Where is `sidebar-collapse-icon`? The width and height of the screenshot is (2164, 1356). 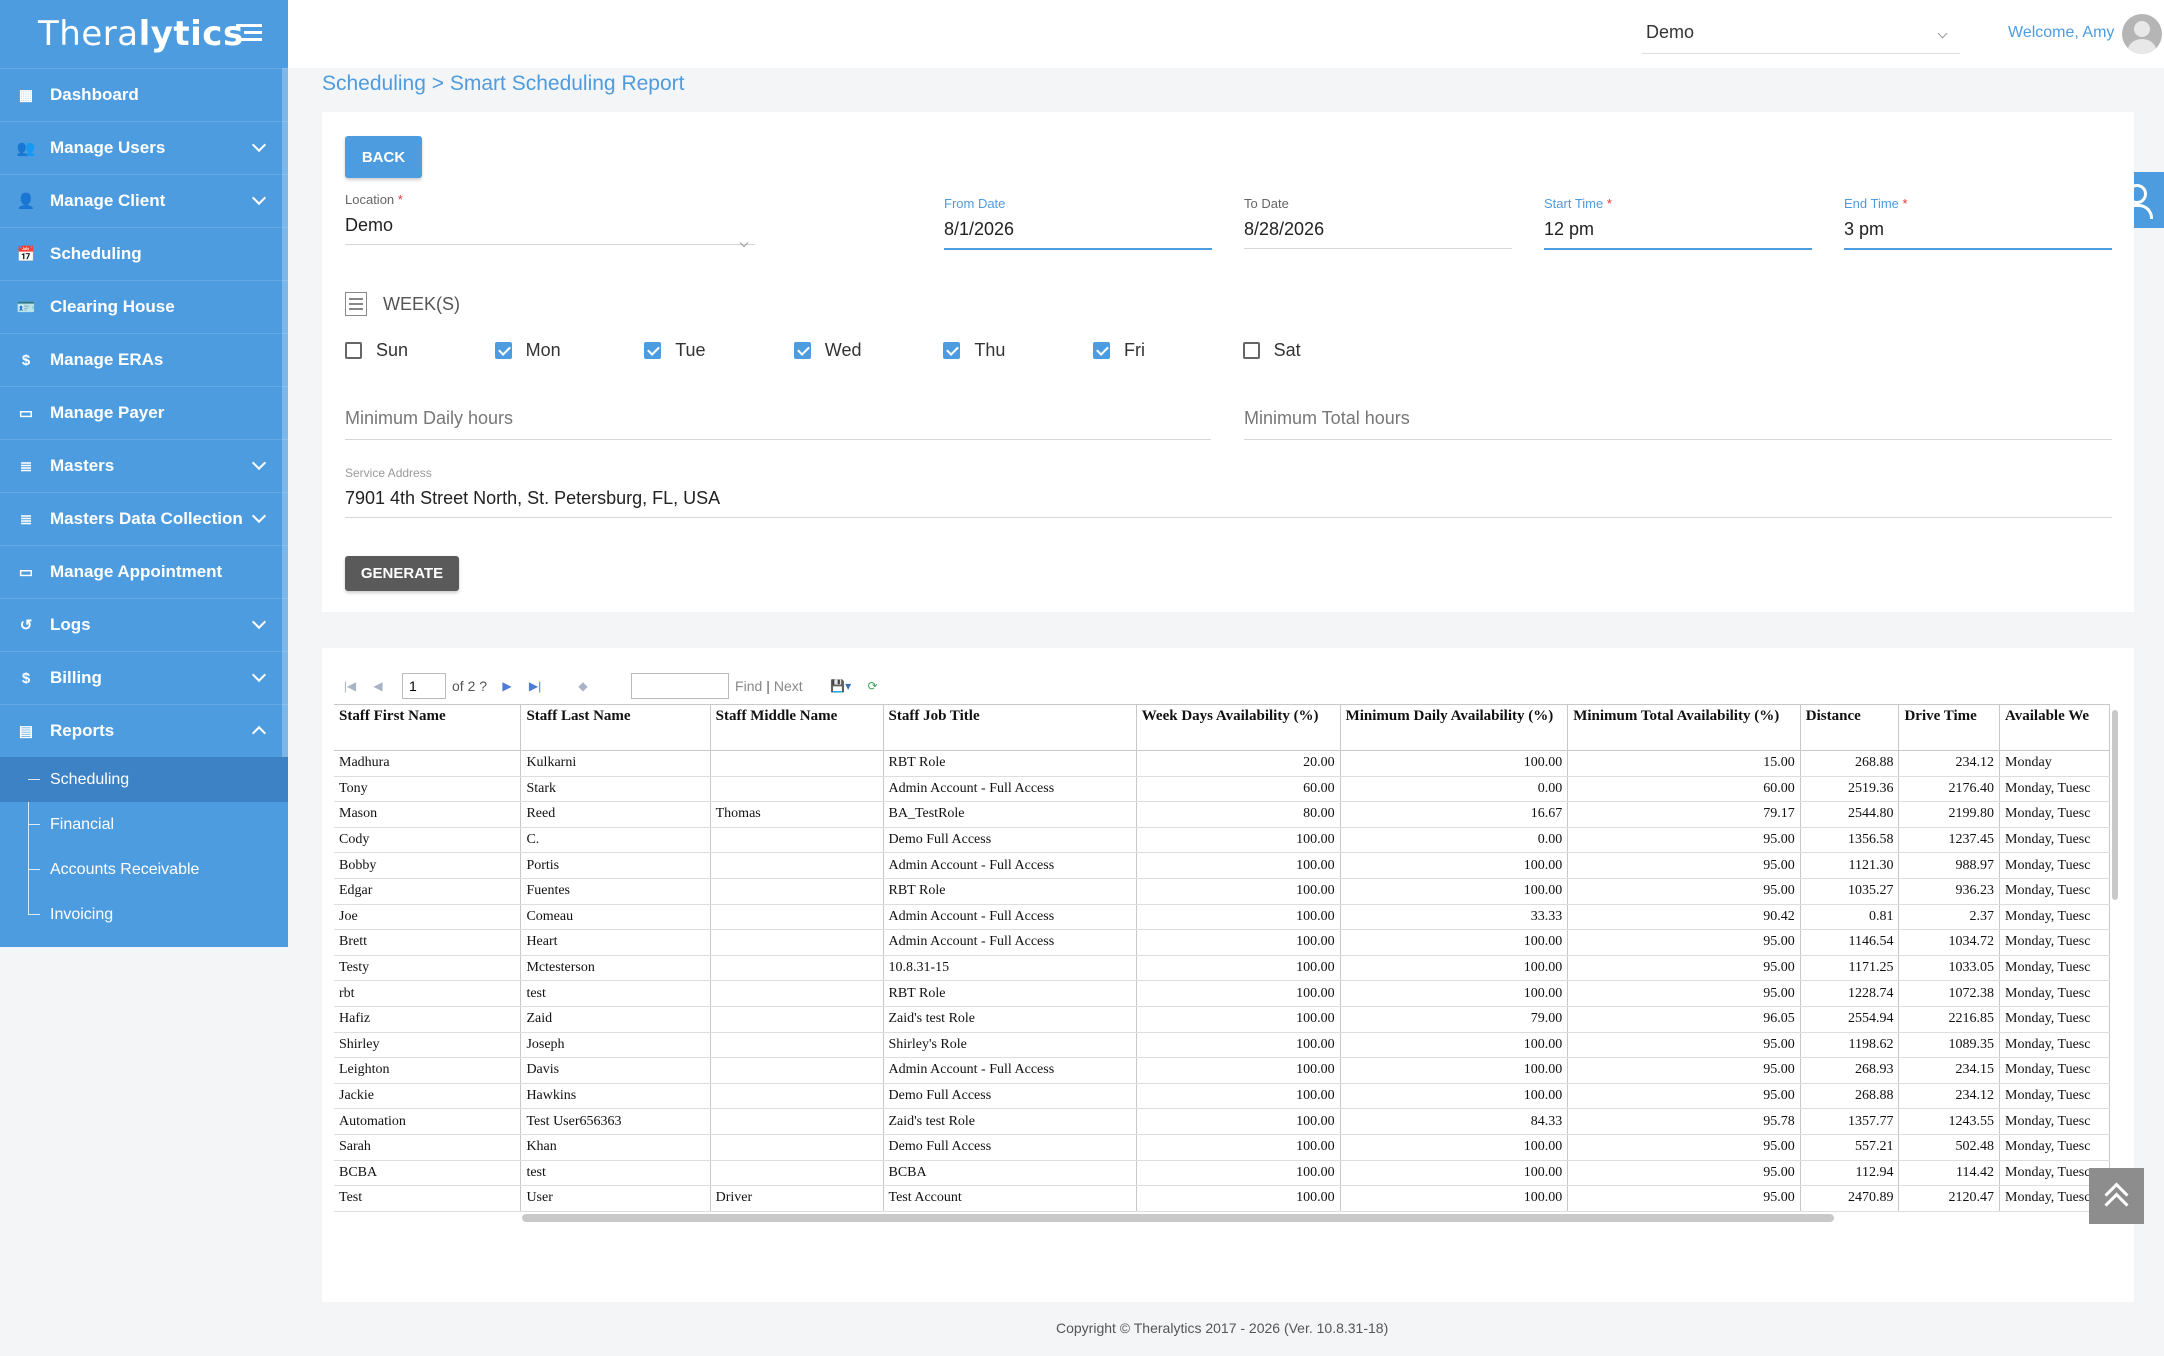 sidebar-collapse-icon is located at coordinates (249, 35).